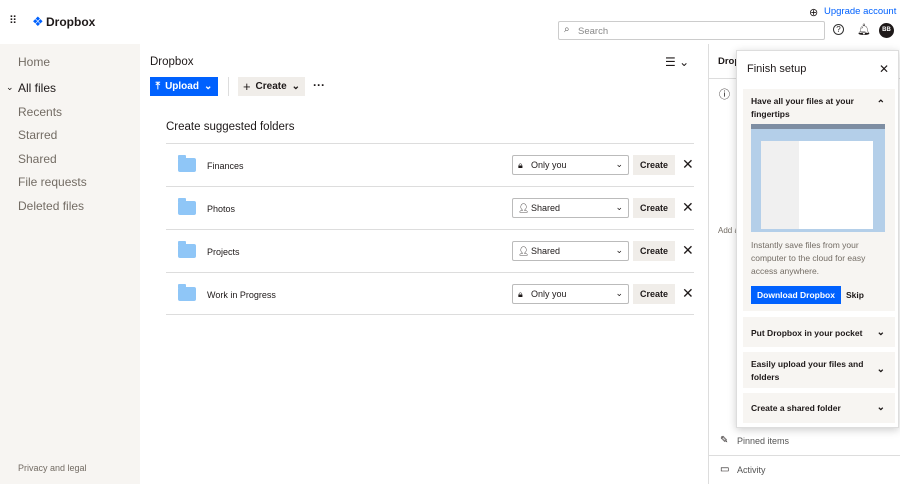 The image size is (900, 484). What do you see at coordinates (34, 62) in the screenshot?
I see `sidebar-item-home: Home` at bounding box center [34, 62].